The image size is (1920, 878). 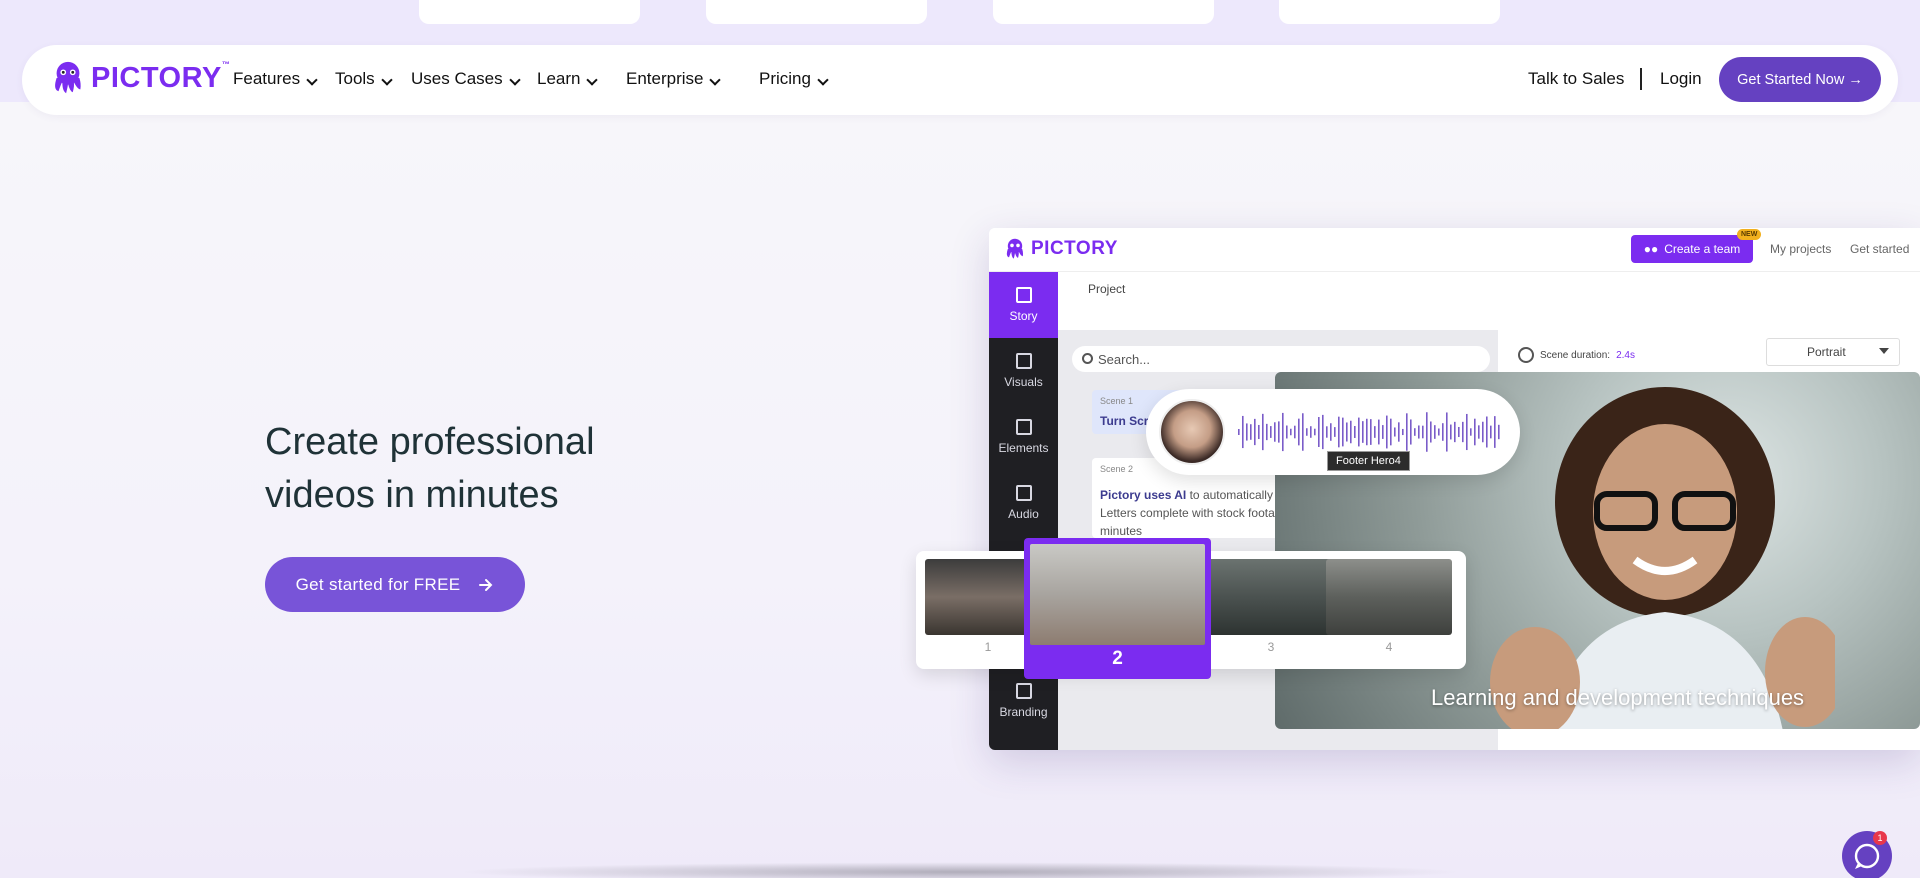 What do you see at coordinates (378, 584) in the screenshot?
I see `button-label: Get started for FREE` at bounding box center [378, 584].